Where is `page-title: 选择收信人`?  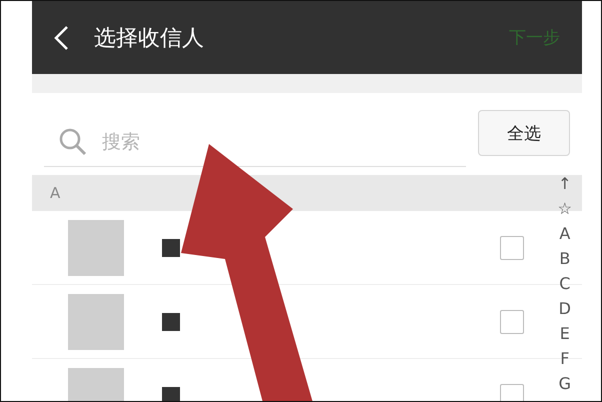 page-title: 选择收信人 is located at coordinates (149, 38).